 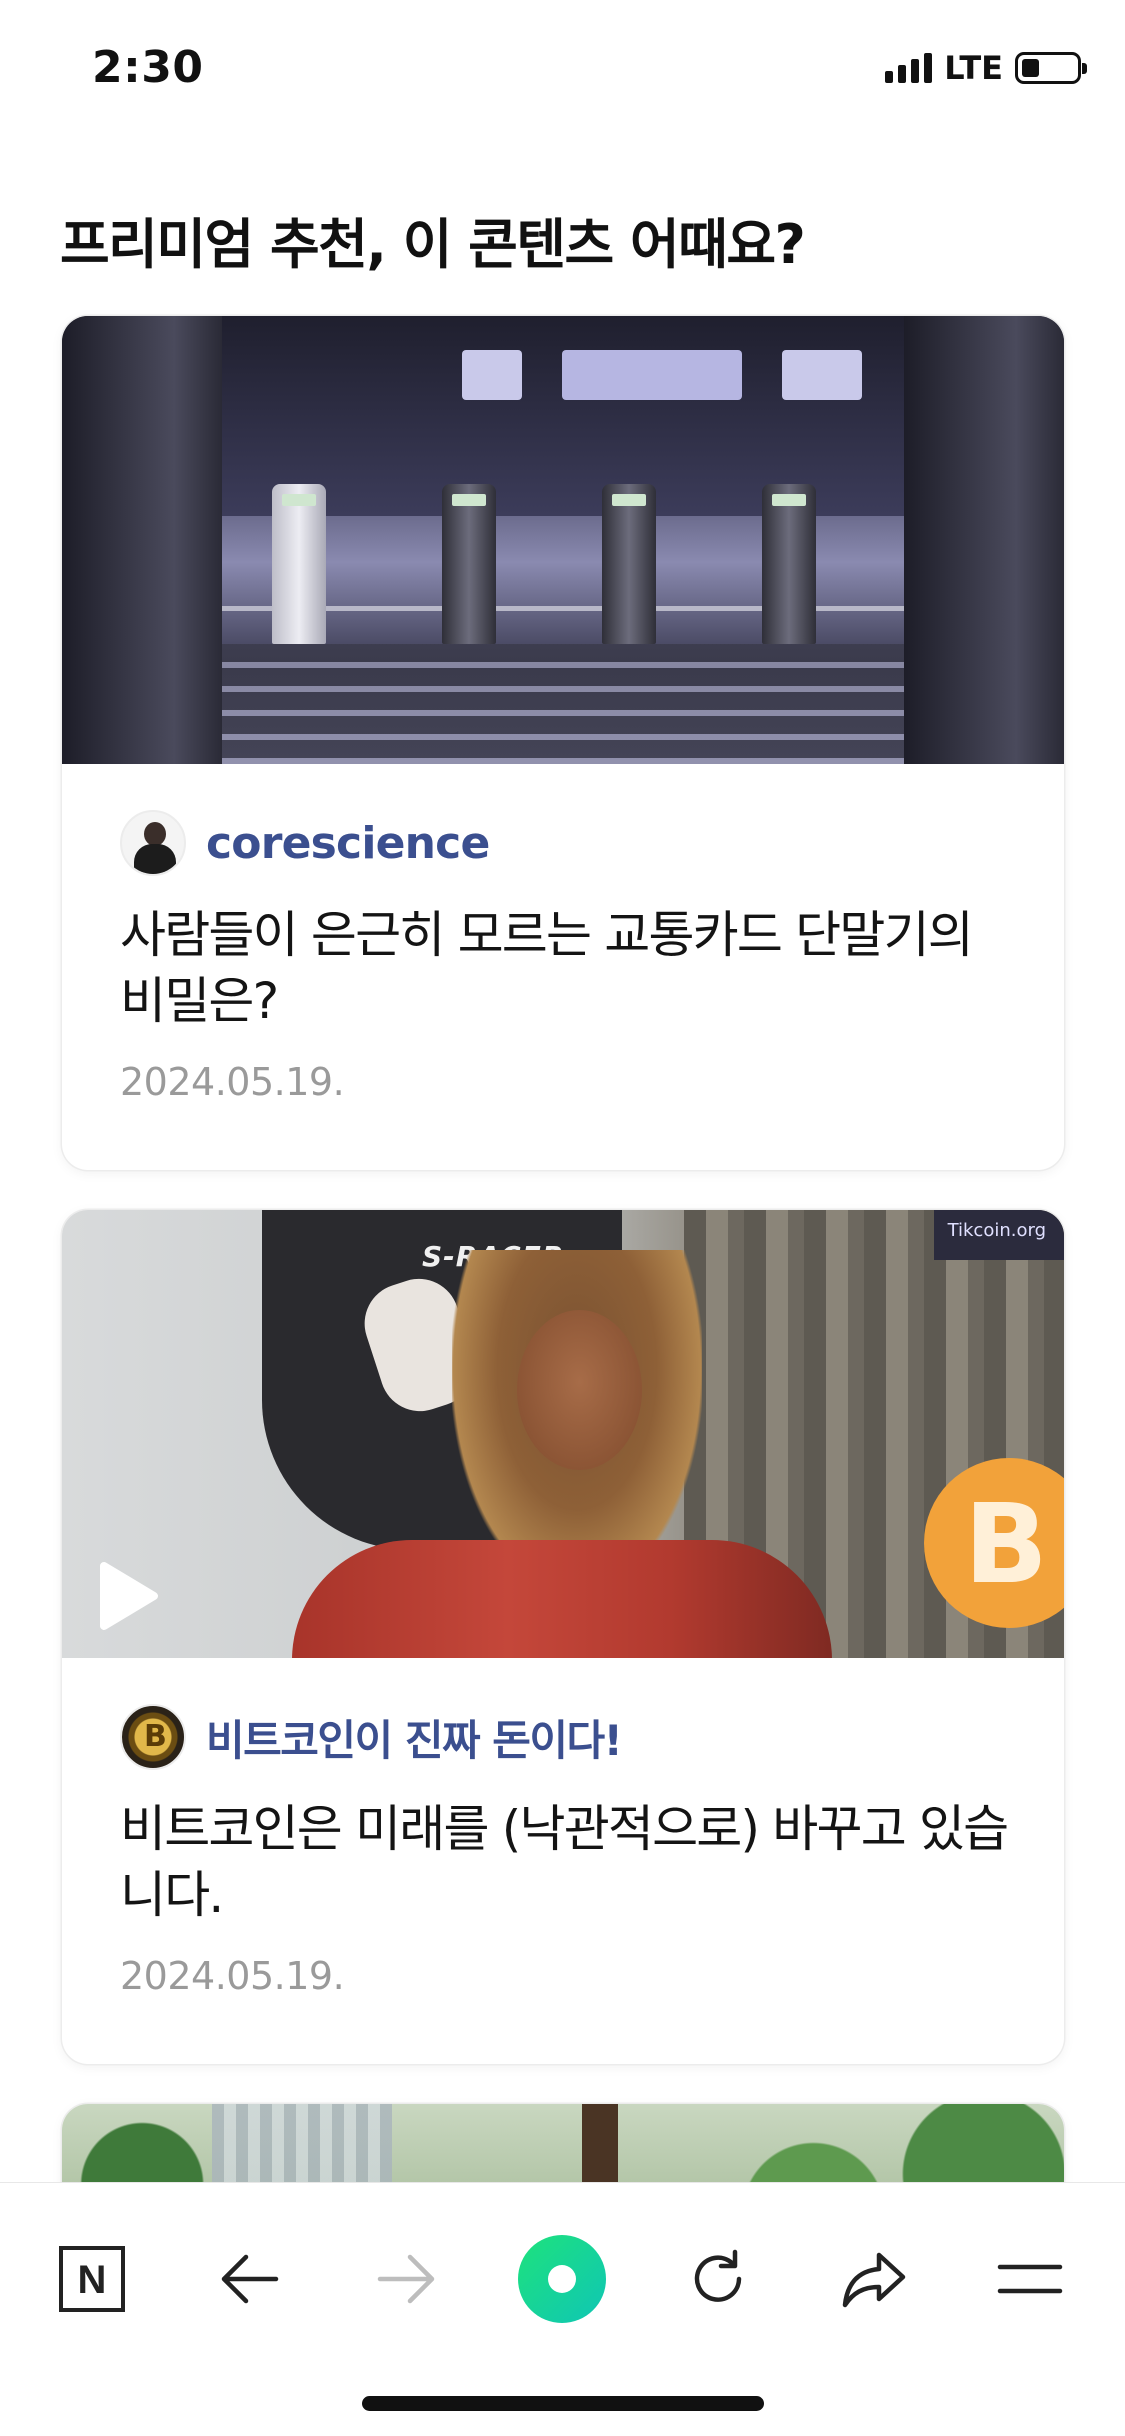 I want to click on home-indicator, so click(x=563, y=2403).